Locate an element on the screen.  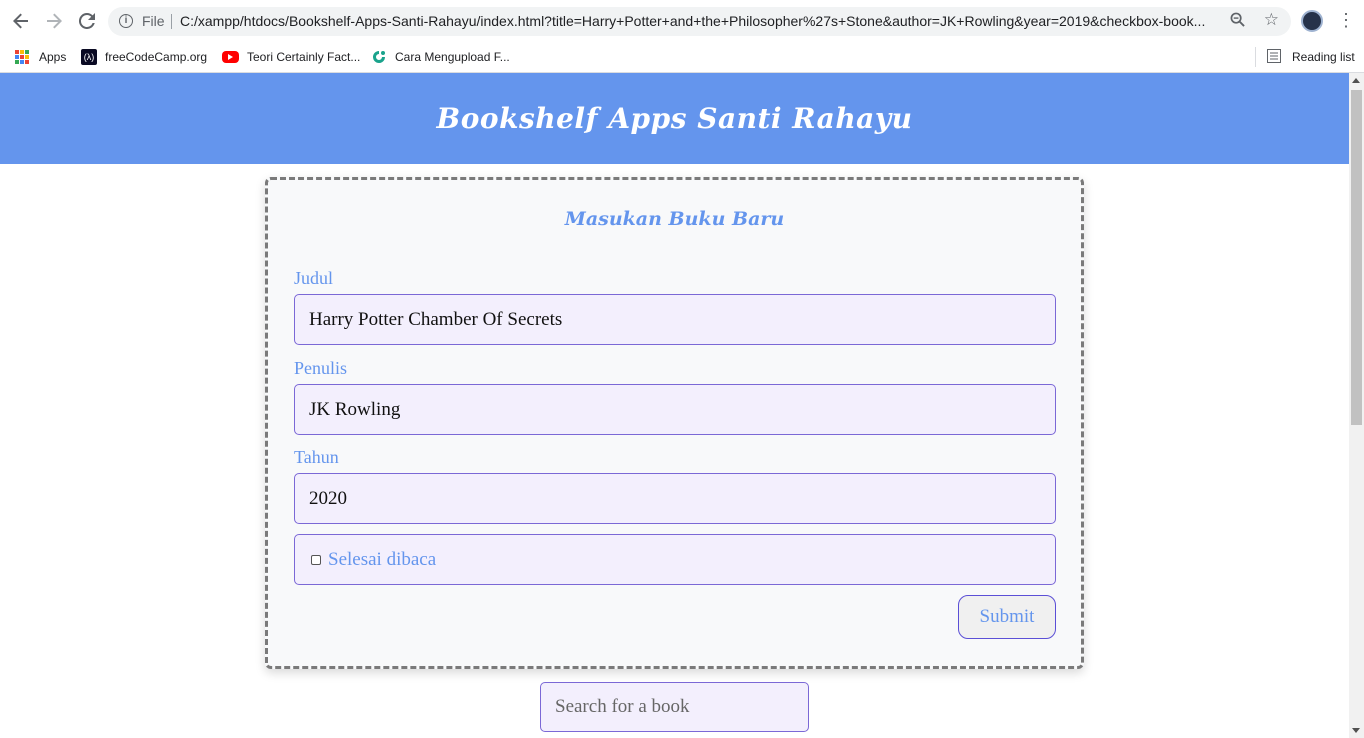
bookmark-label: Apps is located at coordinates (53, 57).